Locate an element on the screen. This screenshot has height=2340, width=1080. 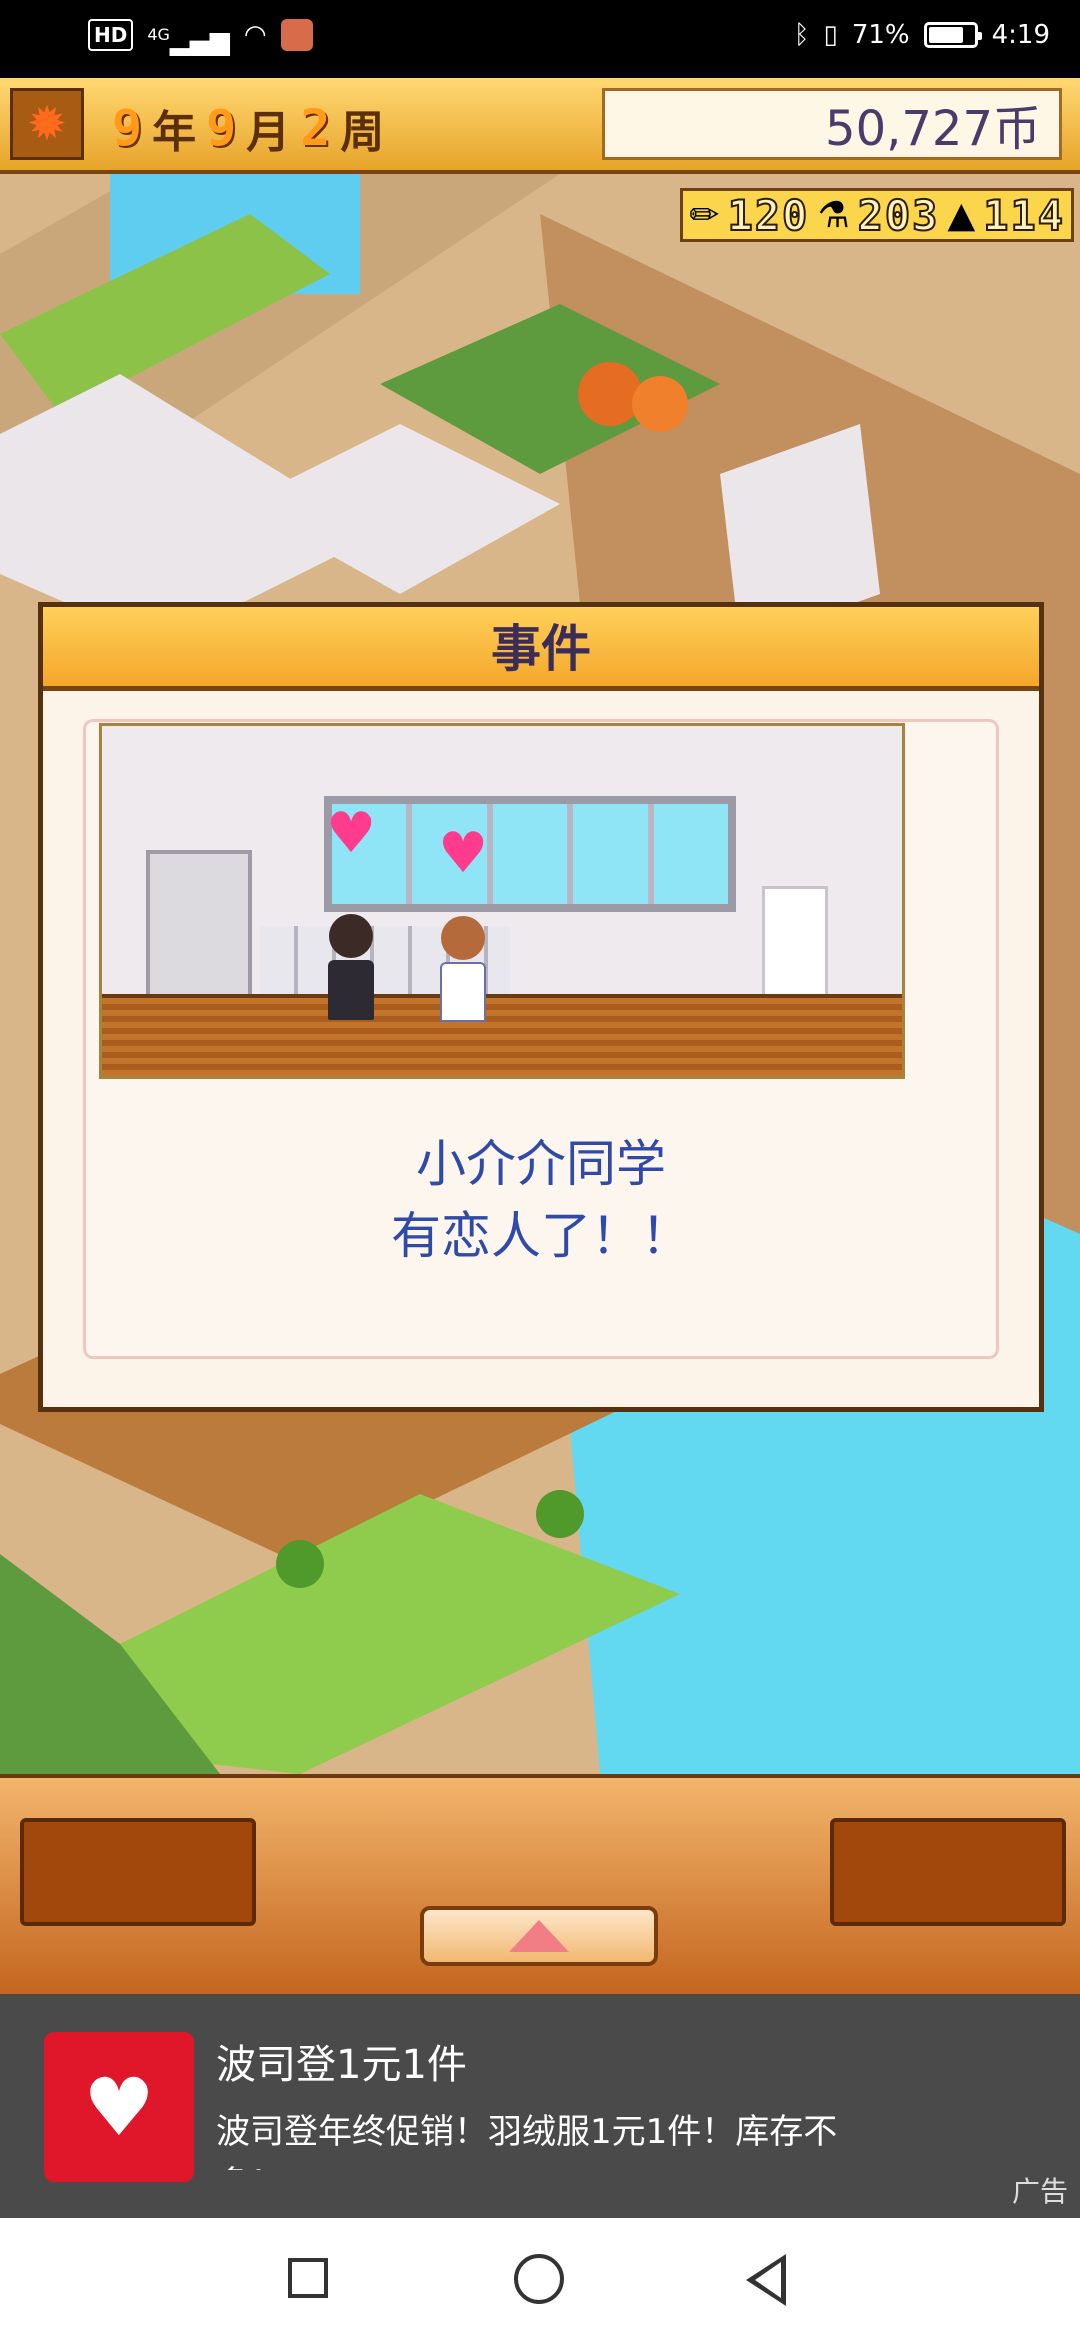
hd-icon: HD is located at coordinates (111, 35).